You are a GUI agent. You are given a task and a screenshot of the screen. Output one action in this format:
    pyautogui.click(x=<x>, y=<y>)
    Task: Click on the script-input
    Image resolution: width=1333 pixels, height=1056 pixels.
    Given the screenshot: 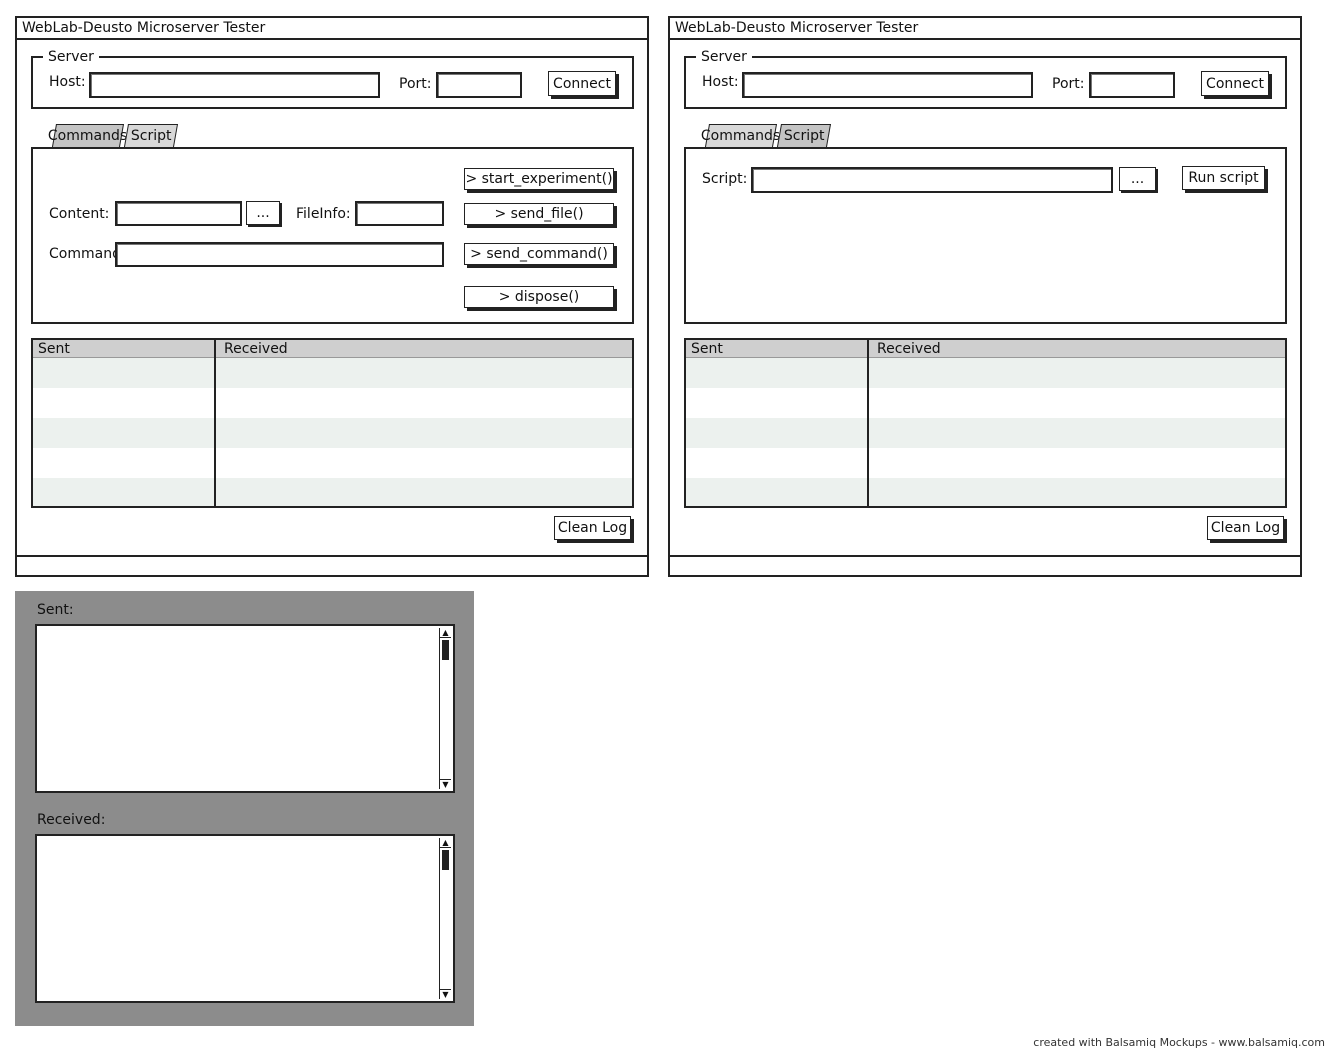 What is the action you would take?
    pyautogui.click(x=932, y=180)
    